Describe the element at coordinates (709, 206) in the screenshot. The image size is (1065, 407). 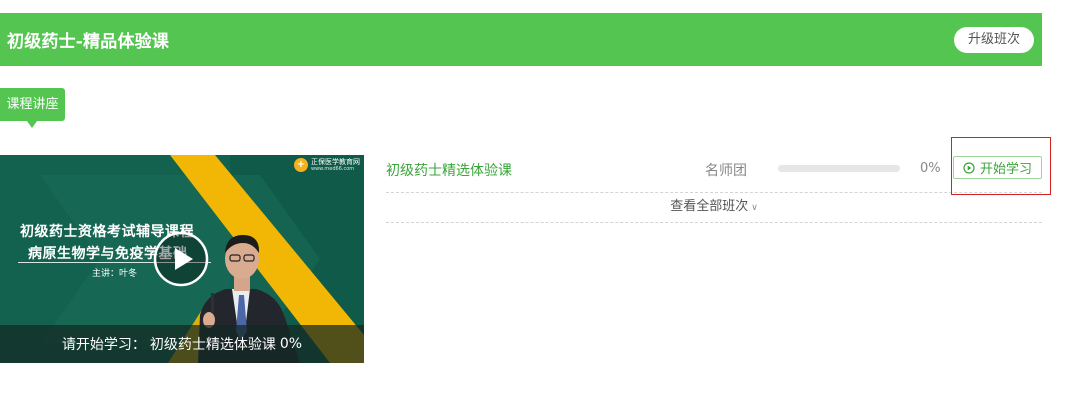
I see `view-all-classes-label: 查看全部班次` at that location.